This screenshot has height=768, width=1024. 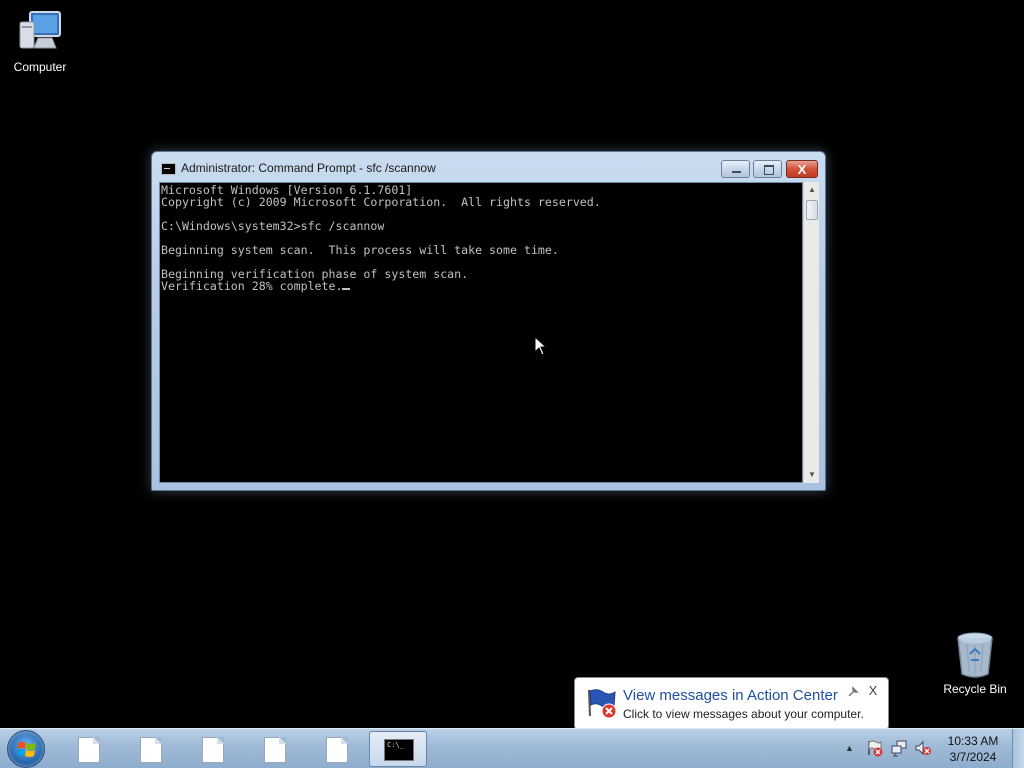 What do you see at coordinates (40, 32) in the screenshot?
I see `computer-icon` at bounding box center [40, 32].